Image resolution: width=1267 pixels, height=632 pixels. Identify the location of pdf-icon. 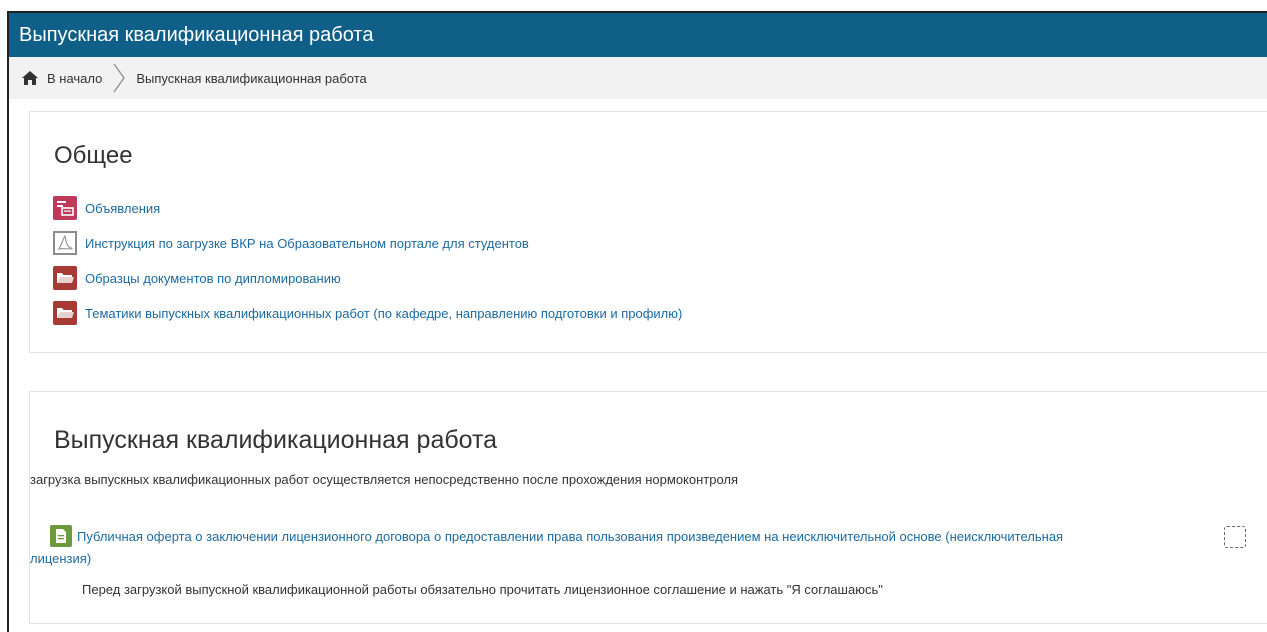
(65, 243).